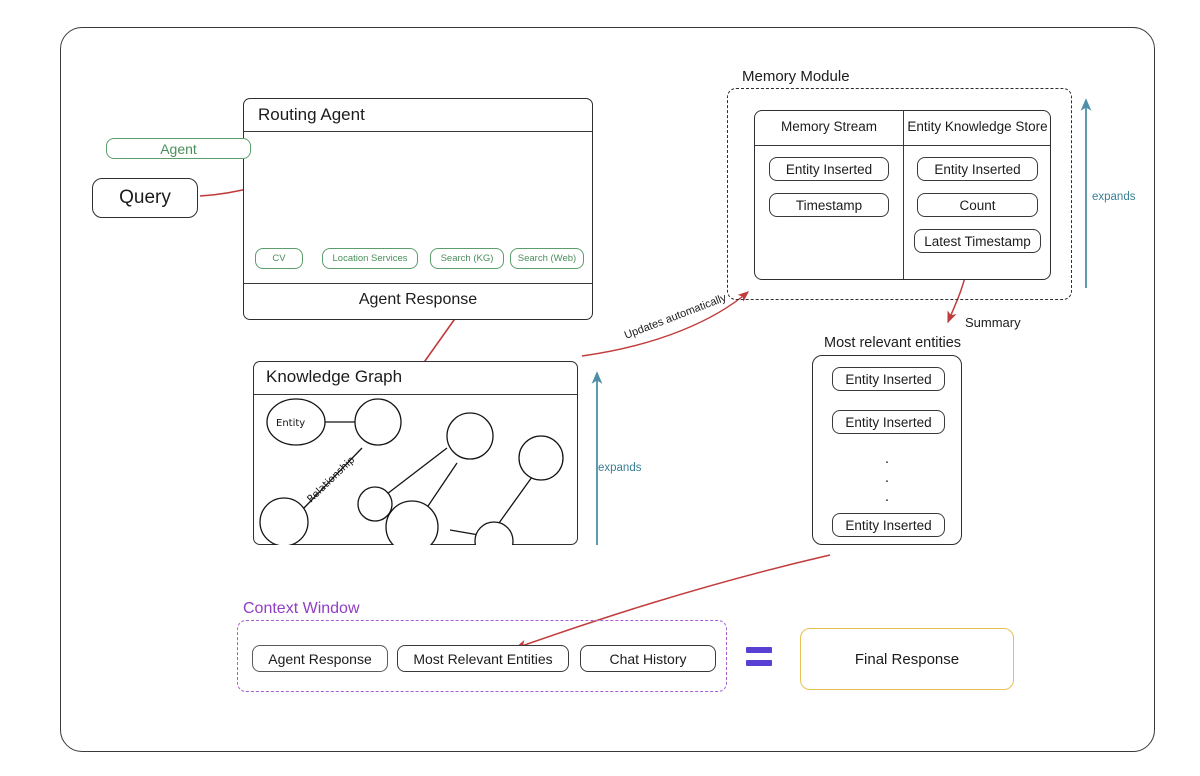  I want to click on equals-icon, so click(759, 658).